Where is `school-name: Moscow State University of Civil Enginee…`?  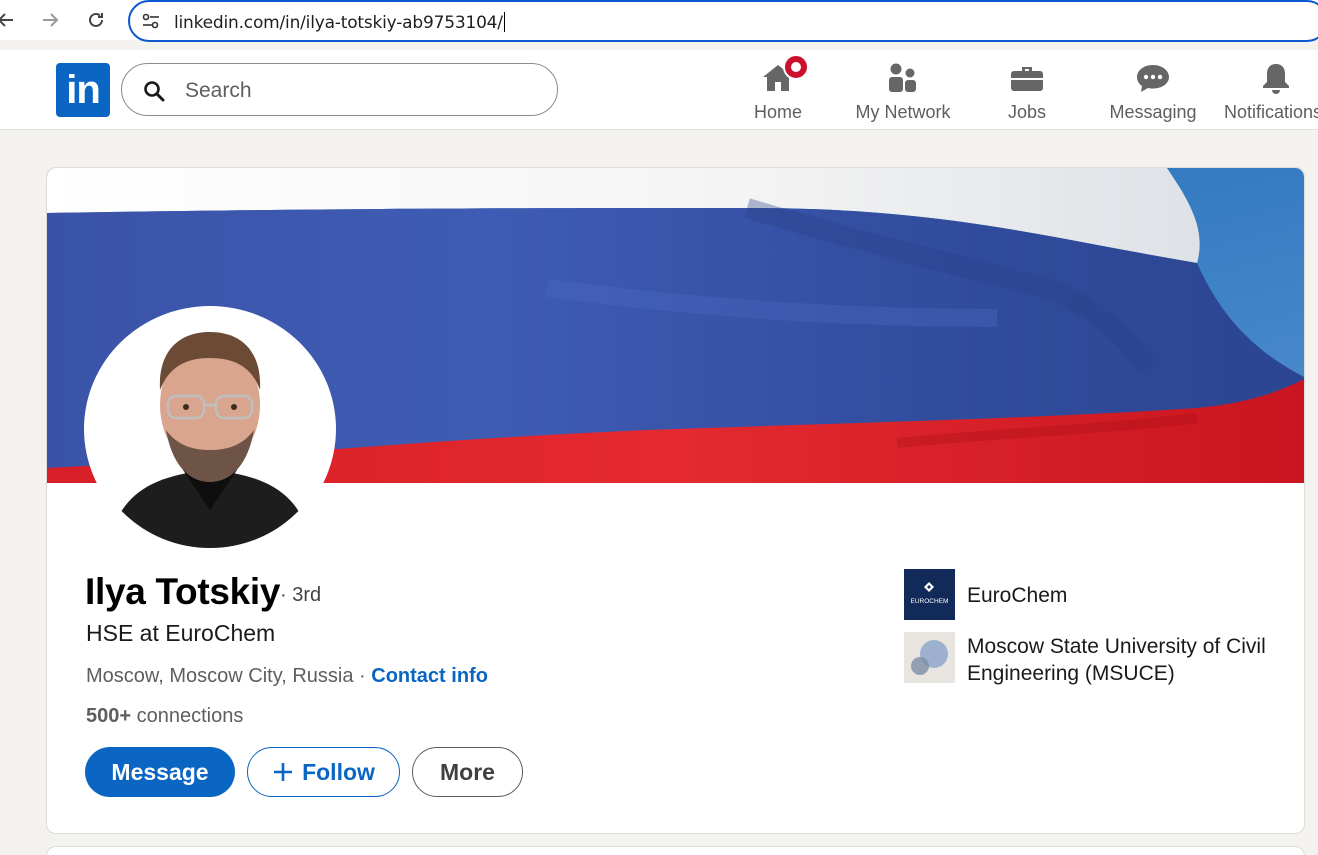
school-name: Moscow State University of Civil Enginee… is located at coordinates (1116, 660).